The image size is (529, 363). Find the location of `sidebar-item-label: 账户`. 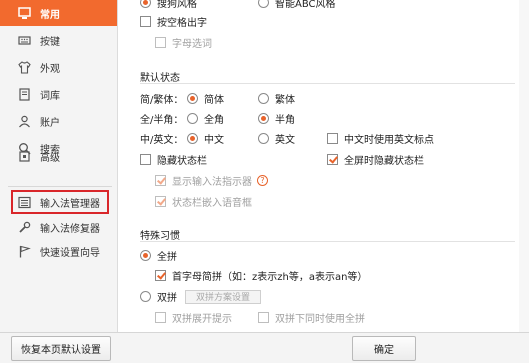

sidebar-item-label: 账户 is located at coordinates (50, 123).